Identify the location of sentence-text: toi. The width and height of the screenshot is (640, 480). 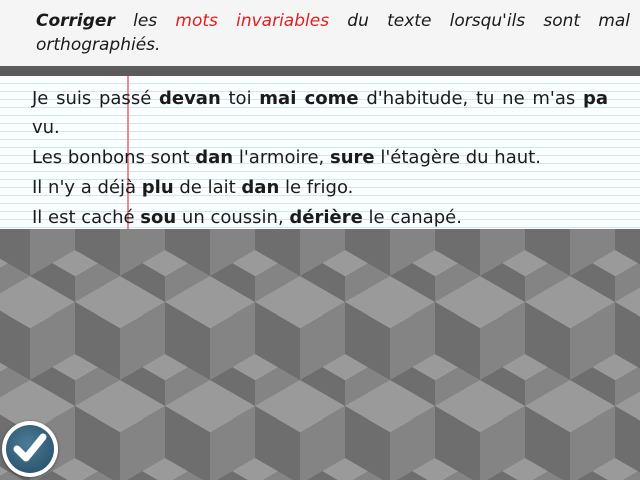
(240, 98).